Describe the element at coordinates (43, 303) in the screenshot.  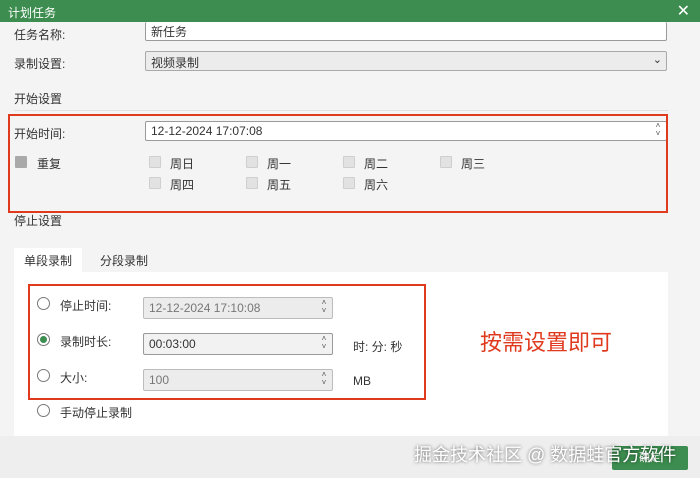
I see `stop-time-radio` at that location.